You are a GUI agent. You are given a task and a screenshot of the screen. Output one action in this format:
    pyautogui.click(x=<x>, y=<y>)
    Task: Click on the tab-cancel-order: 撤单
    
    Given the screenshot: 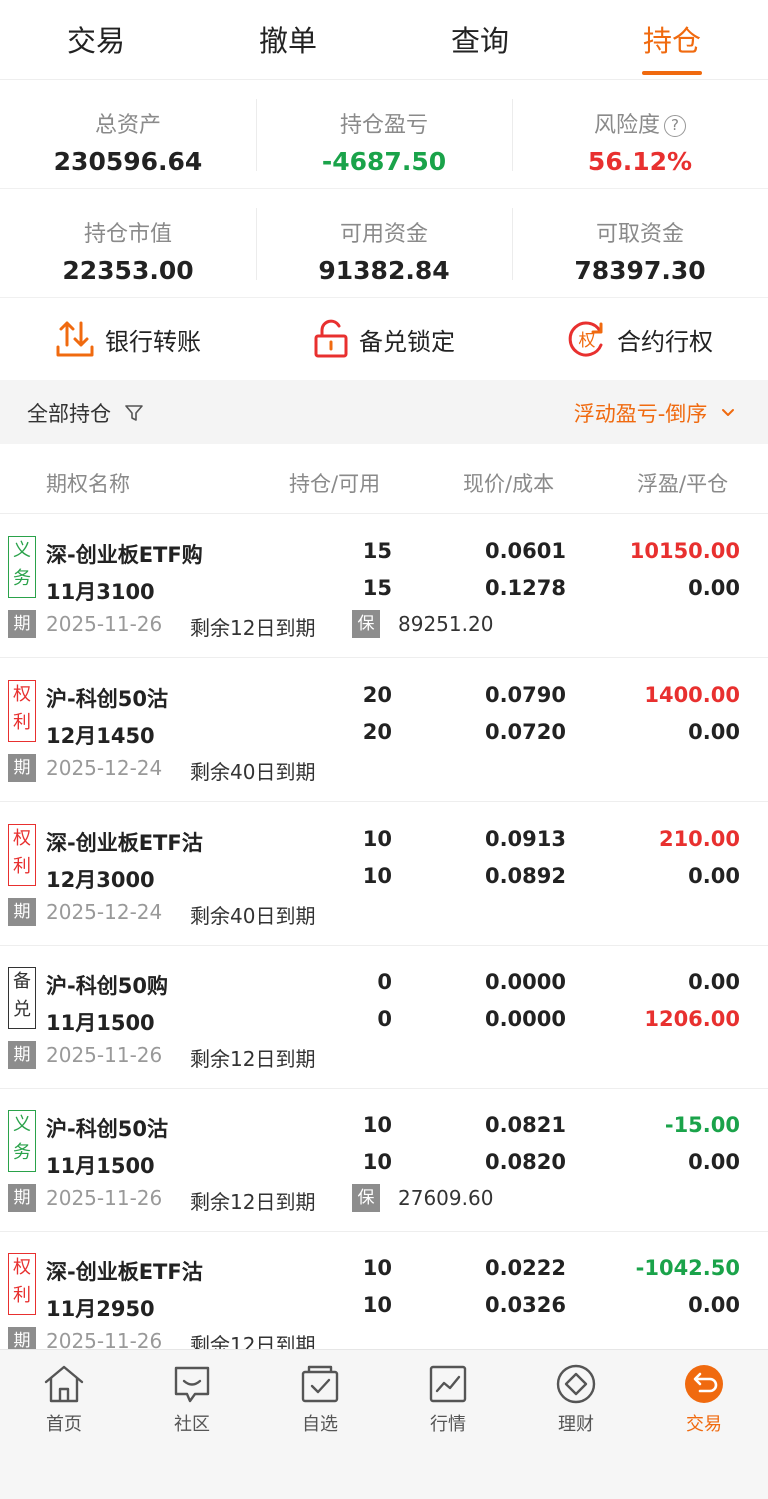 What is the action you would take?
    pyautogui.click(x=288, y=39)
    